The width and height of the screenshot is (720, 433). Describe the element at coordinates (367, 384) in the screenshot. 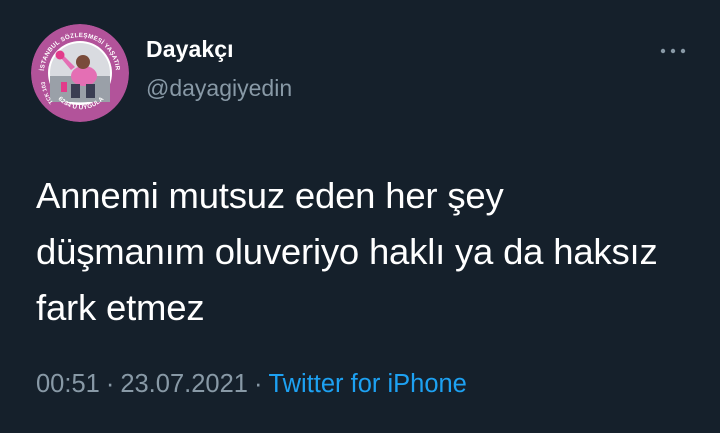

I see `tweet-source-link: Twitter for iPhone` at that location.